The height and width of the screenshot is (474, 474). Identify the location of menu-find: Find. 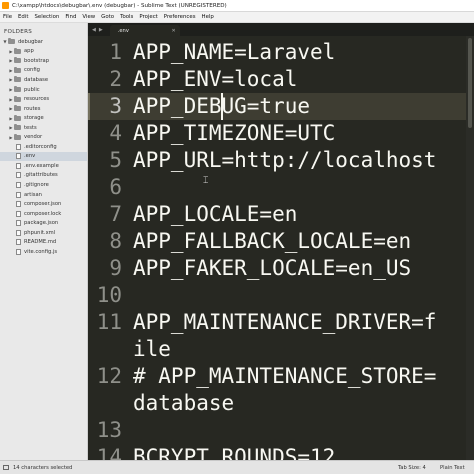
(70, 17).